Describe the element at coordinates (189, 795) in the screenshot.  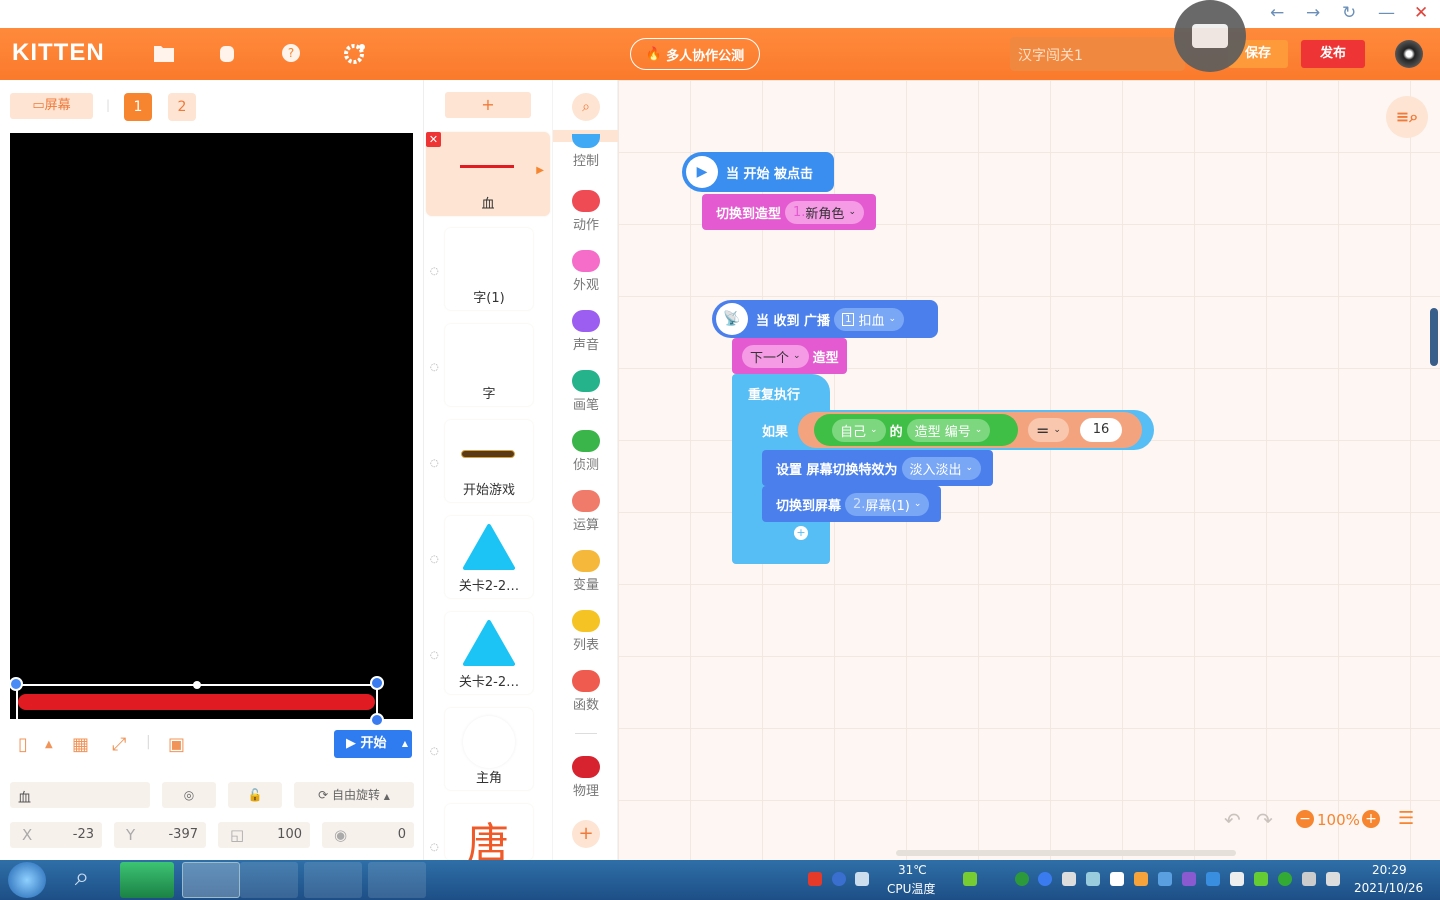
I see `visibility-eye-icon: ◎` at that location.